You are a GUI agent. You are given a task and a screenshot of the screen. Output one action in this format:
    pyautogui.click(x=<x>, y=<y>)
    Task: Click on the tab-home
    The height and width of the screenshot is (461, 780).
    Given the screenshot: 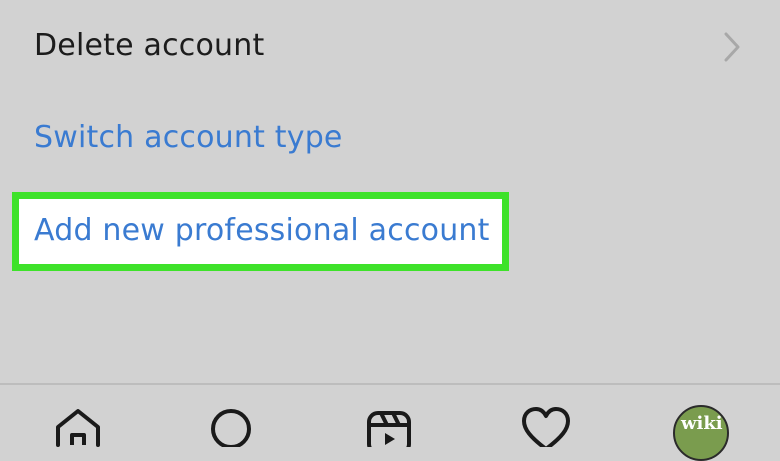 What is the action you would take?
    pyautogui.click(x=78, y=427)
    